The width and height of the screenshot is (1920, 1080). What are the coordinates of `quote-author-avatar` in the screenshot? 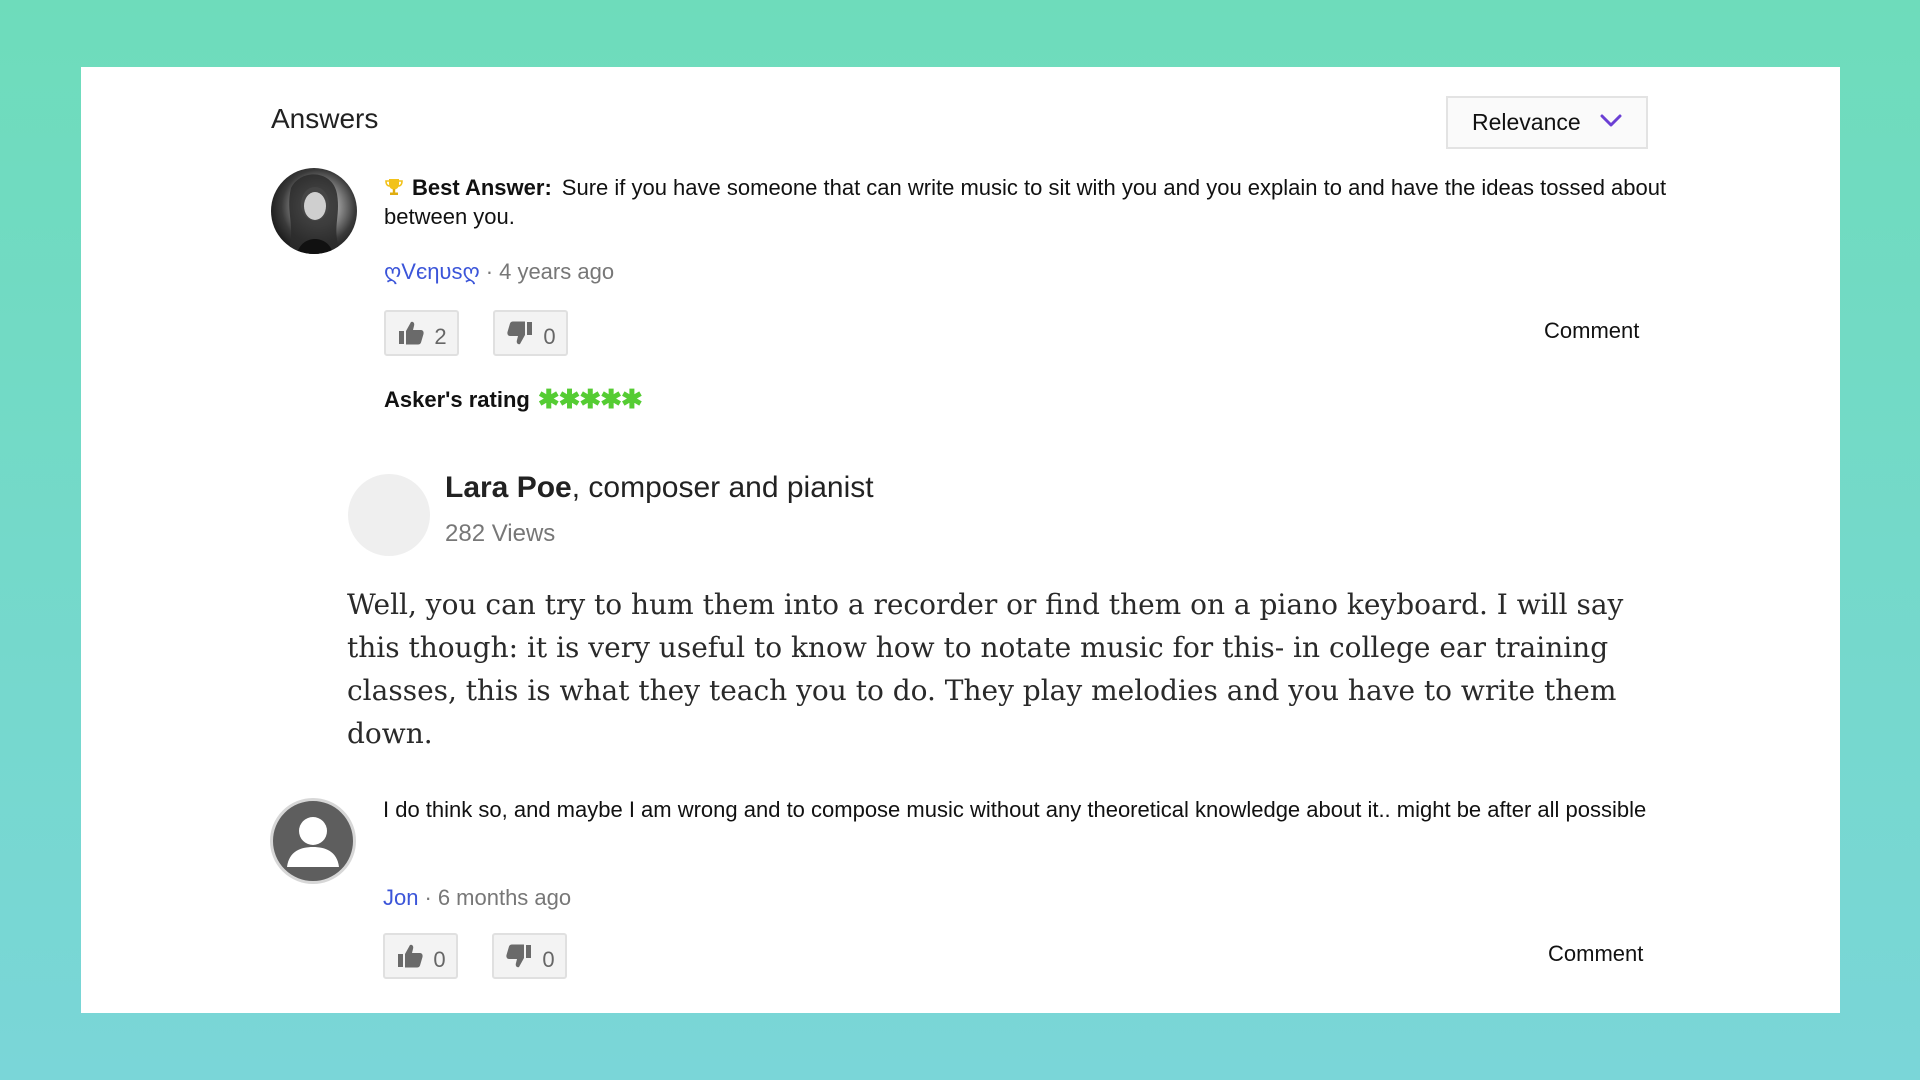 It's located at (389, 515).